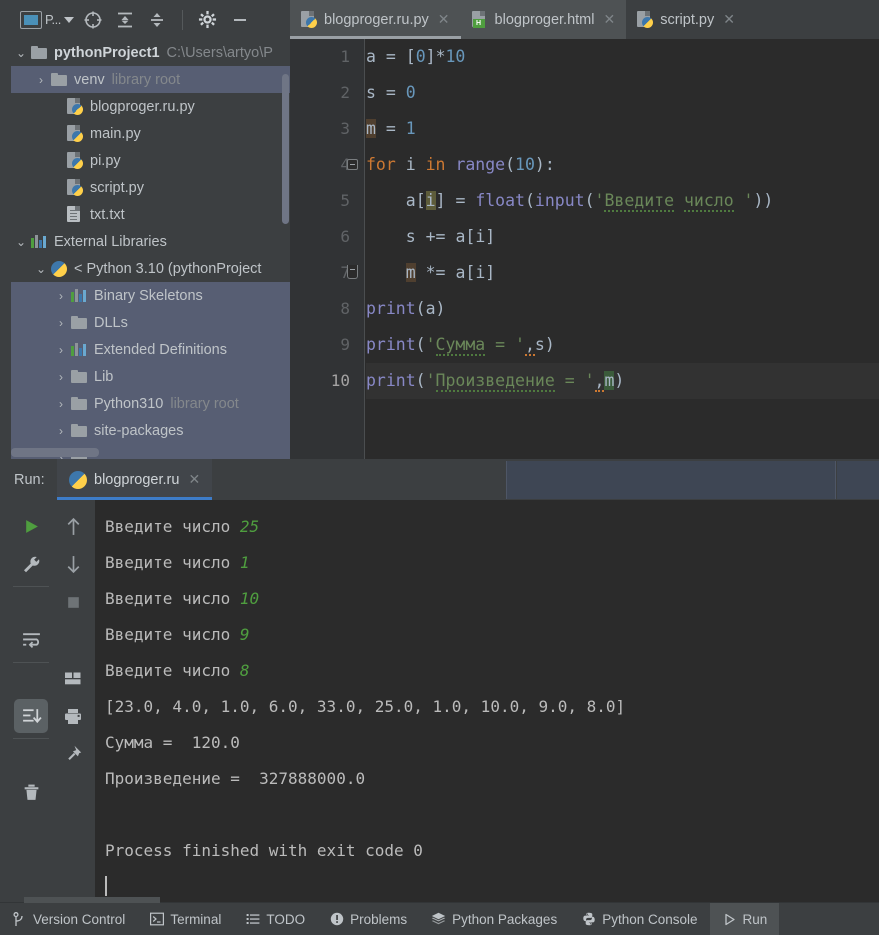  What do you see at coordinates (73, 754) in the screenshot?
I see `pin-tab-icon` at bounding box center [73, 754].